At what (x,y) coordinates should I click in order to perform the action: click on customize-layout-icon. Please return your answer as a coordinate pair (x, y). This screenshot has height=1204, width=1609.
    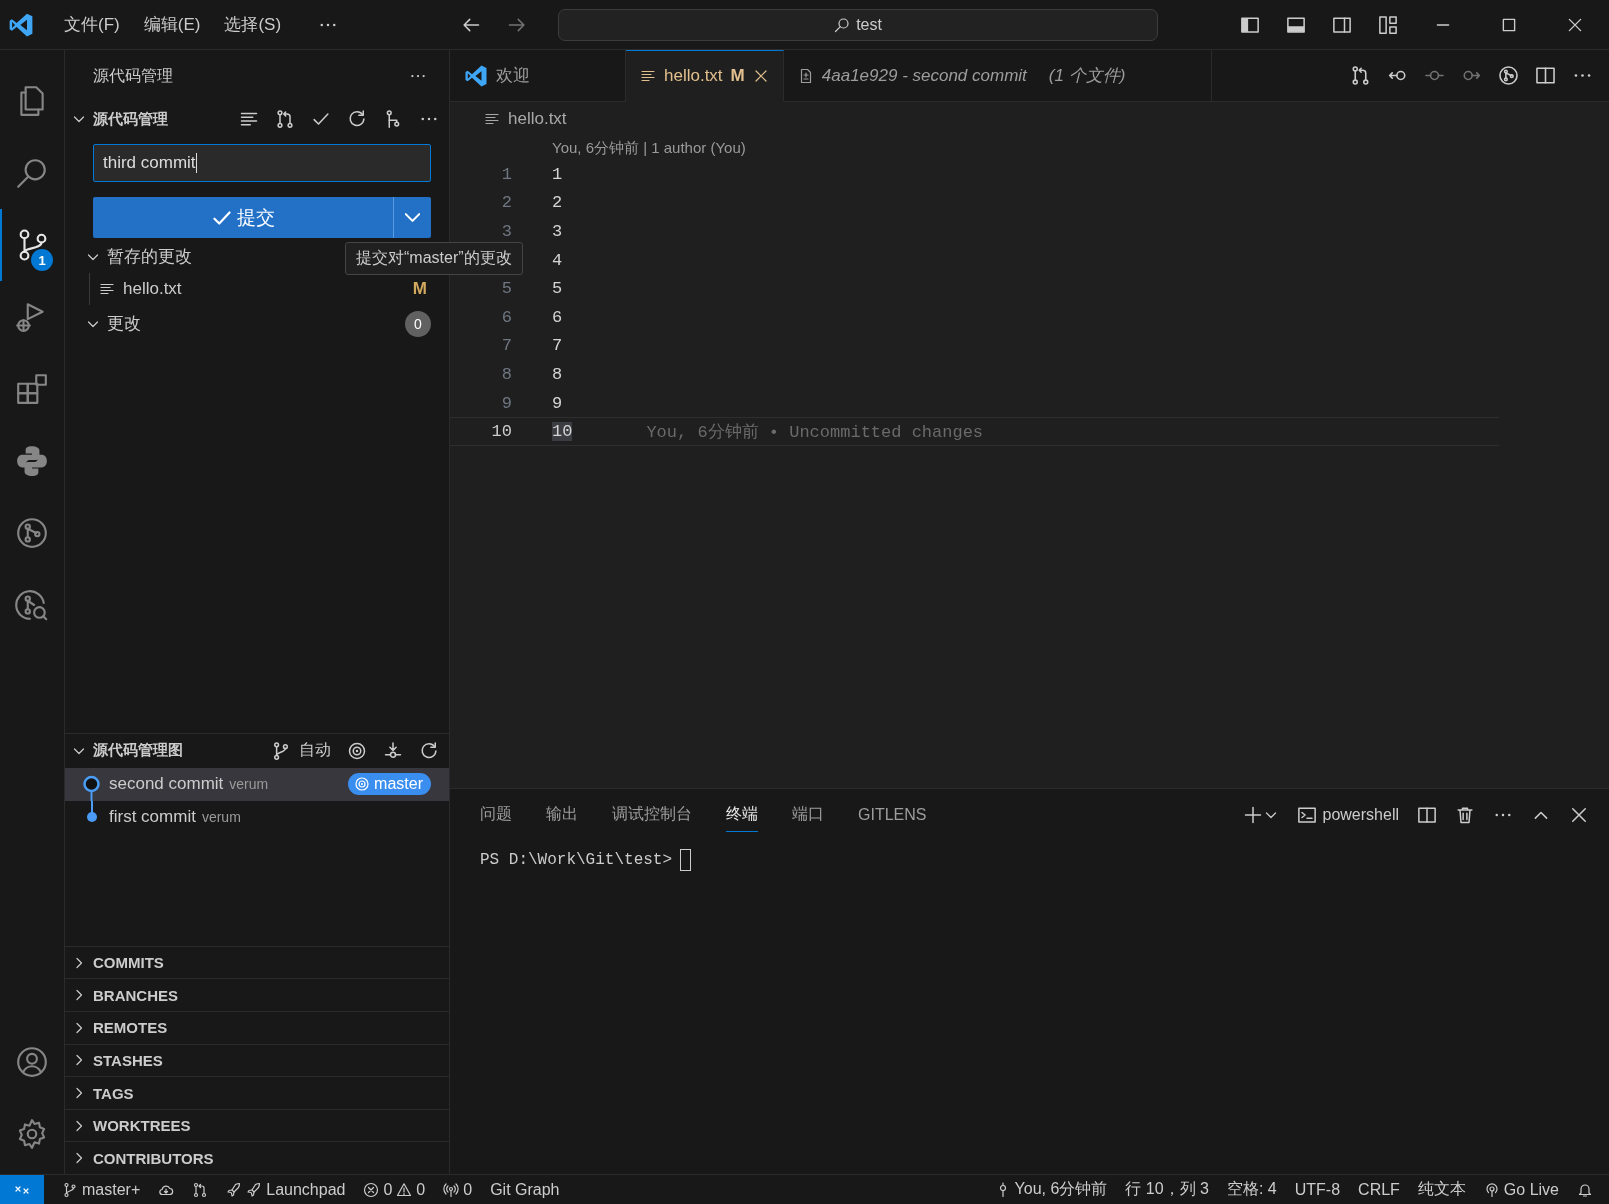
    Looking at the image, I should click on (1388, 24).